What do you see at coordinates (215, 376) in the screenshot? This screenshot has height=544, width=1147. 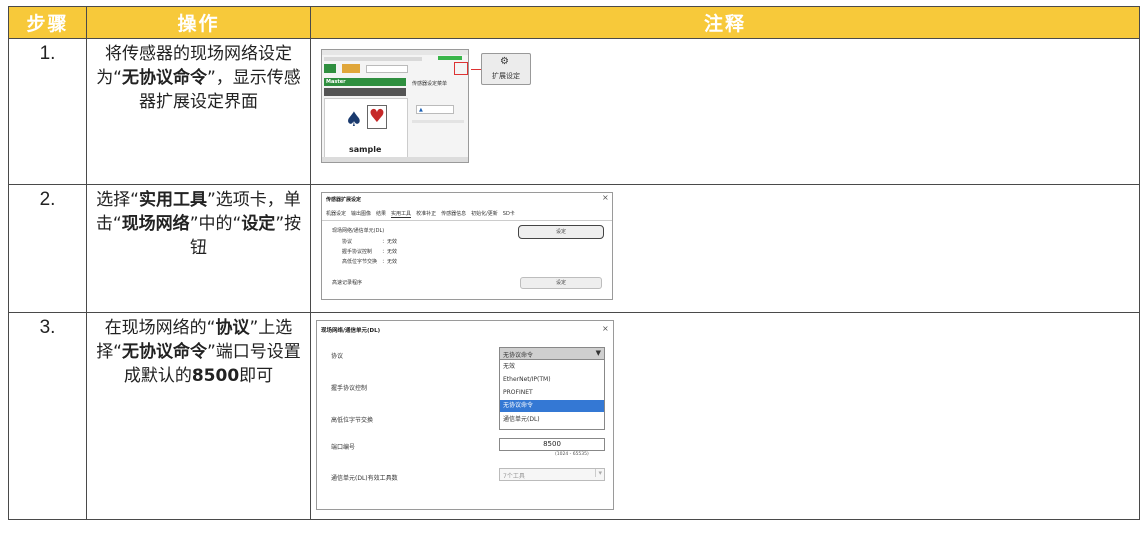 I see `operation-emphasis: 8500` at bounding box center [215, 376].